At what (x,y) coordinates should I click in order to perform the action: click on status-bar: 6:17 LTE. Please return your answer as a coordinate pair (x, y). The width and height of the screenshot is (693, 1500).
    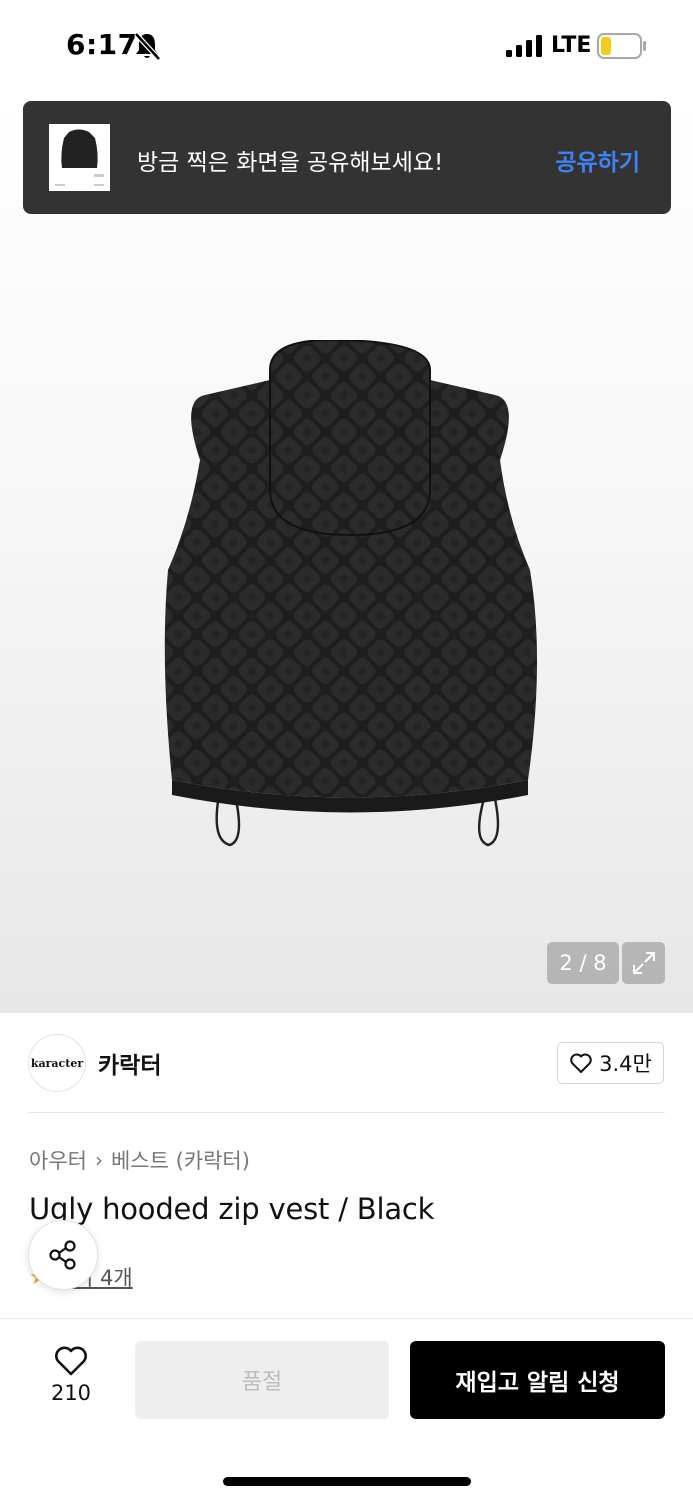
    Looking at the image, I should click on (346, 47).